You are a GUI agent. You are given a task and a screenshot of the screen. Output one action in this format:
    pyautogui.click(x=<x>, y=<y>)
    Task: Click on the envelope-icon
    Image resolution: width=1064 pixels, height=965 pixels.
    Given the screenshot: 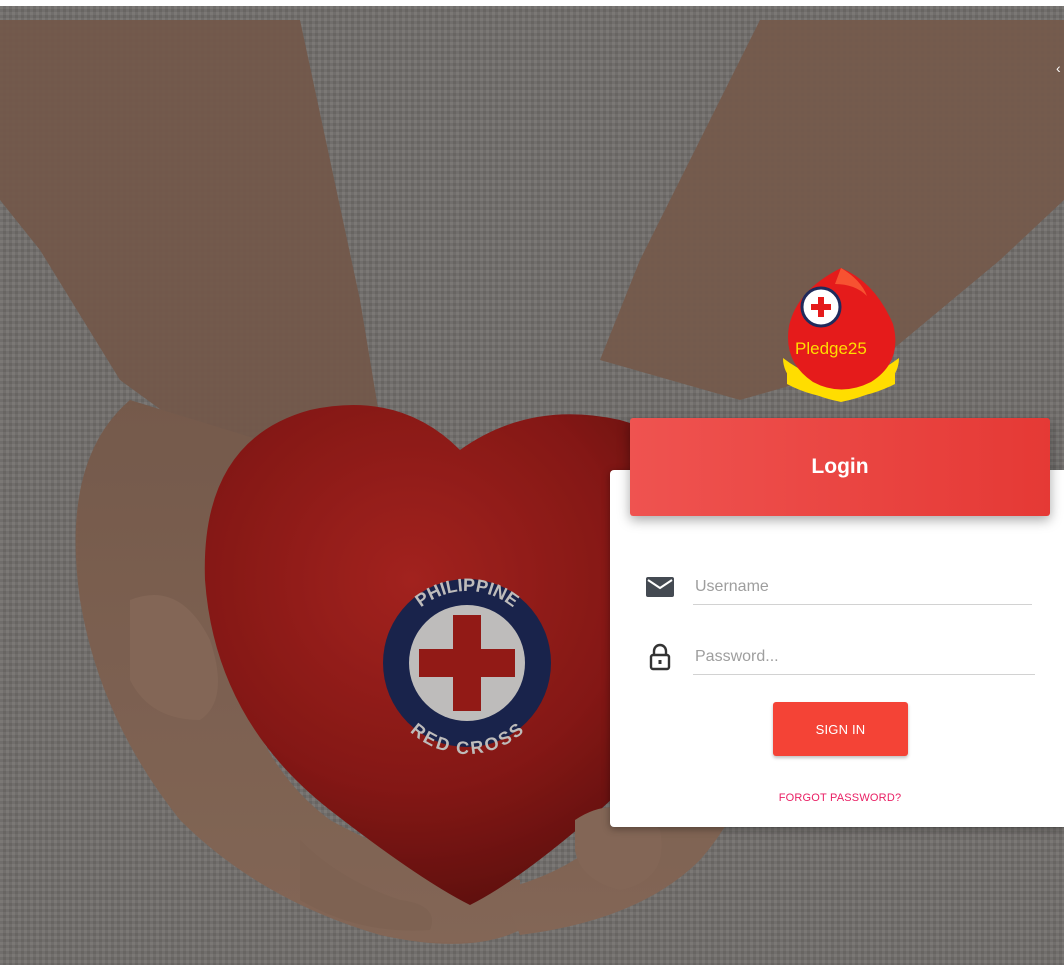 What is the action you would take?
    pyautogui.click(x=660, y=587)
    